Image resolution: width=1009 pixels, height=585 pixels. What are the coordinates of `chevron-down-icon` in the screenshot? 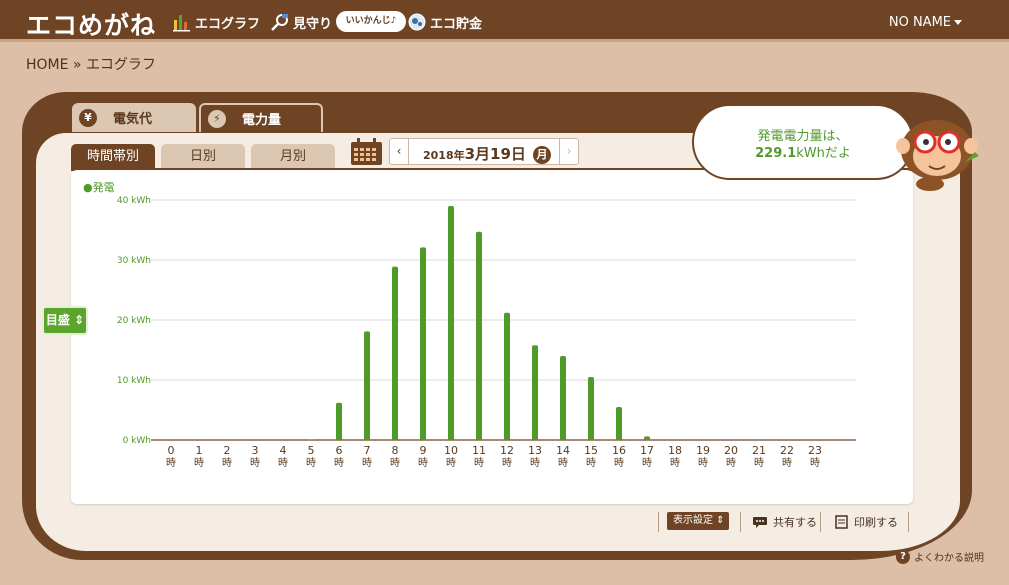 It's located at (958, 22).